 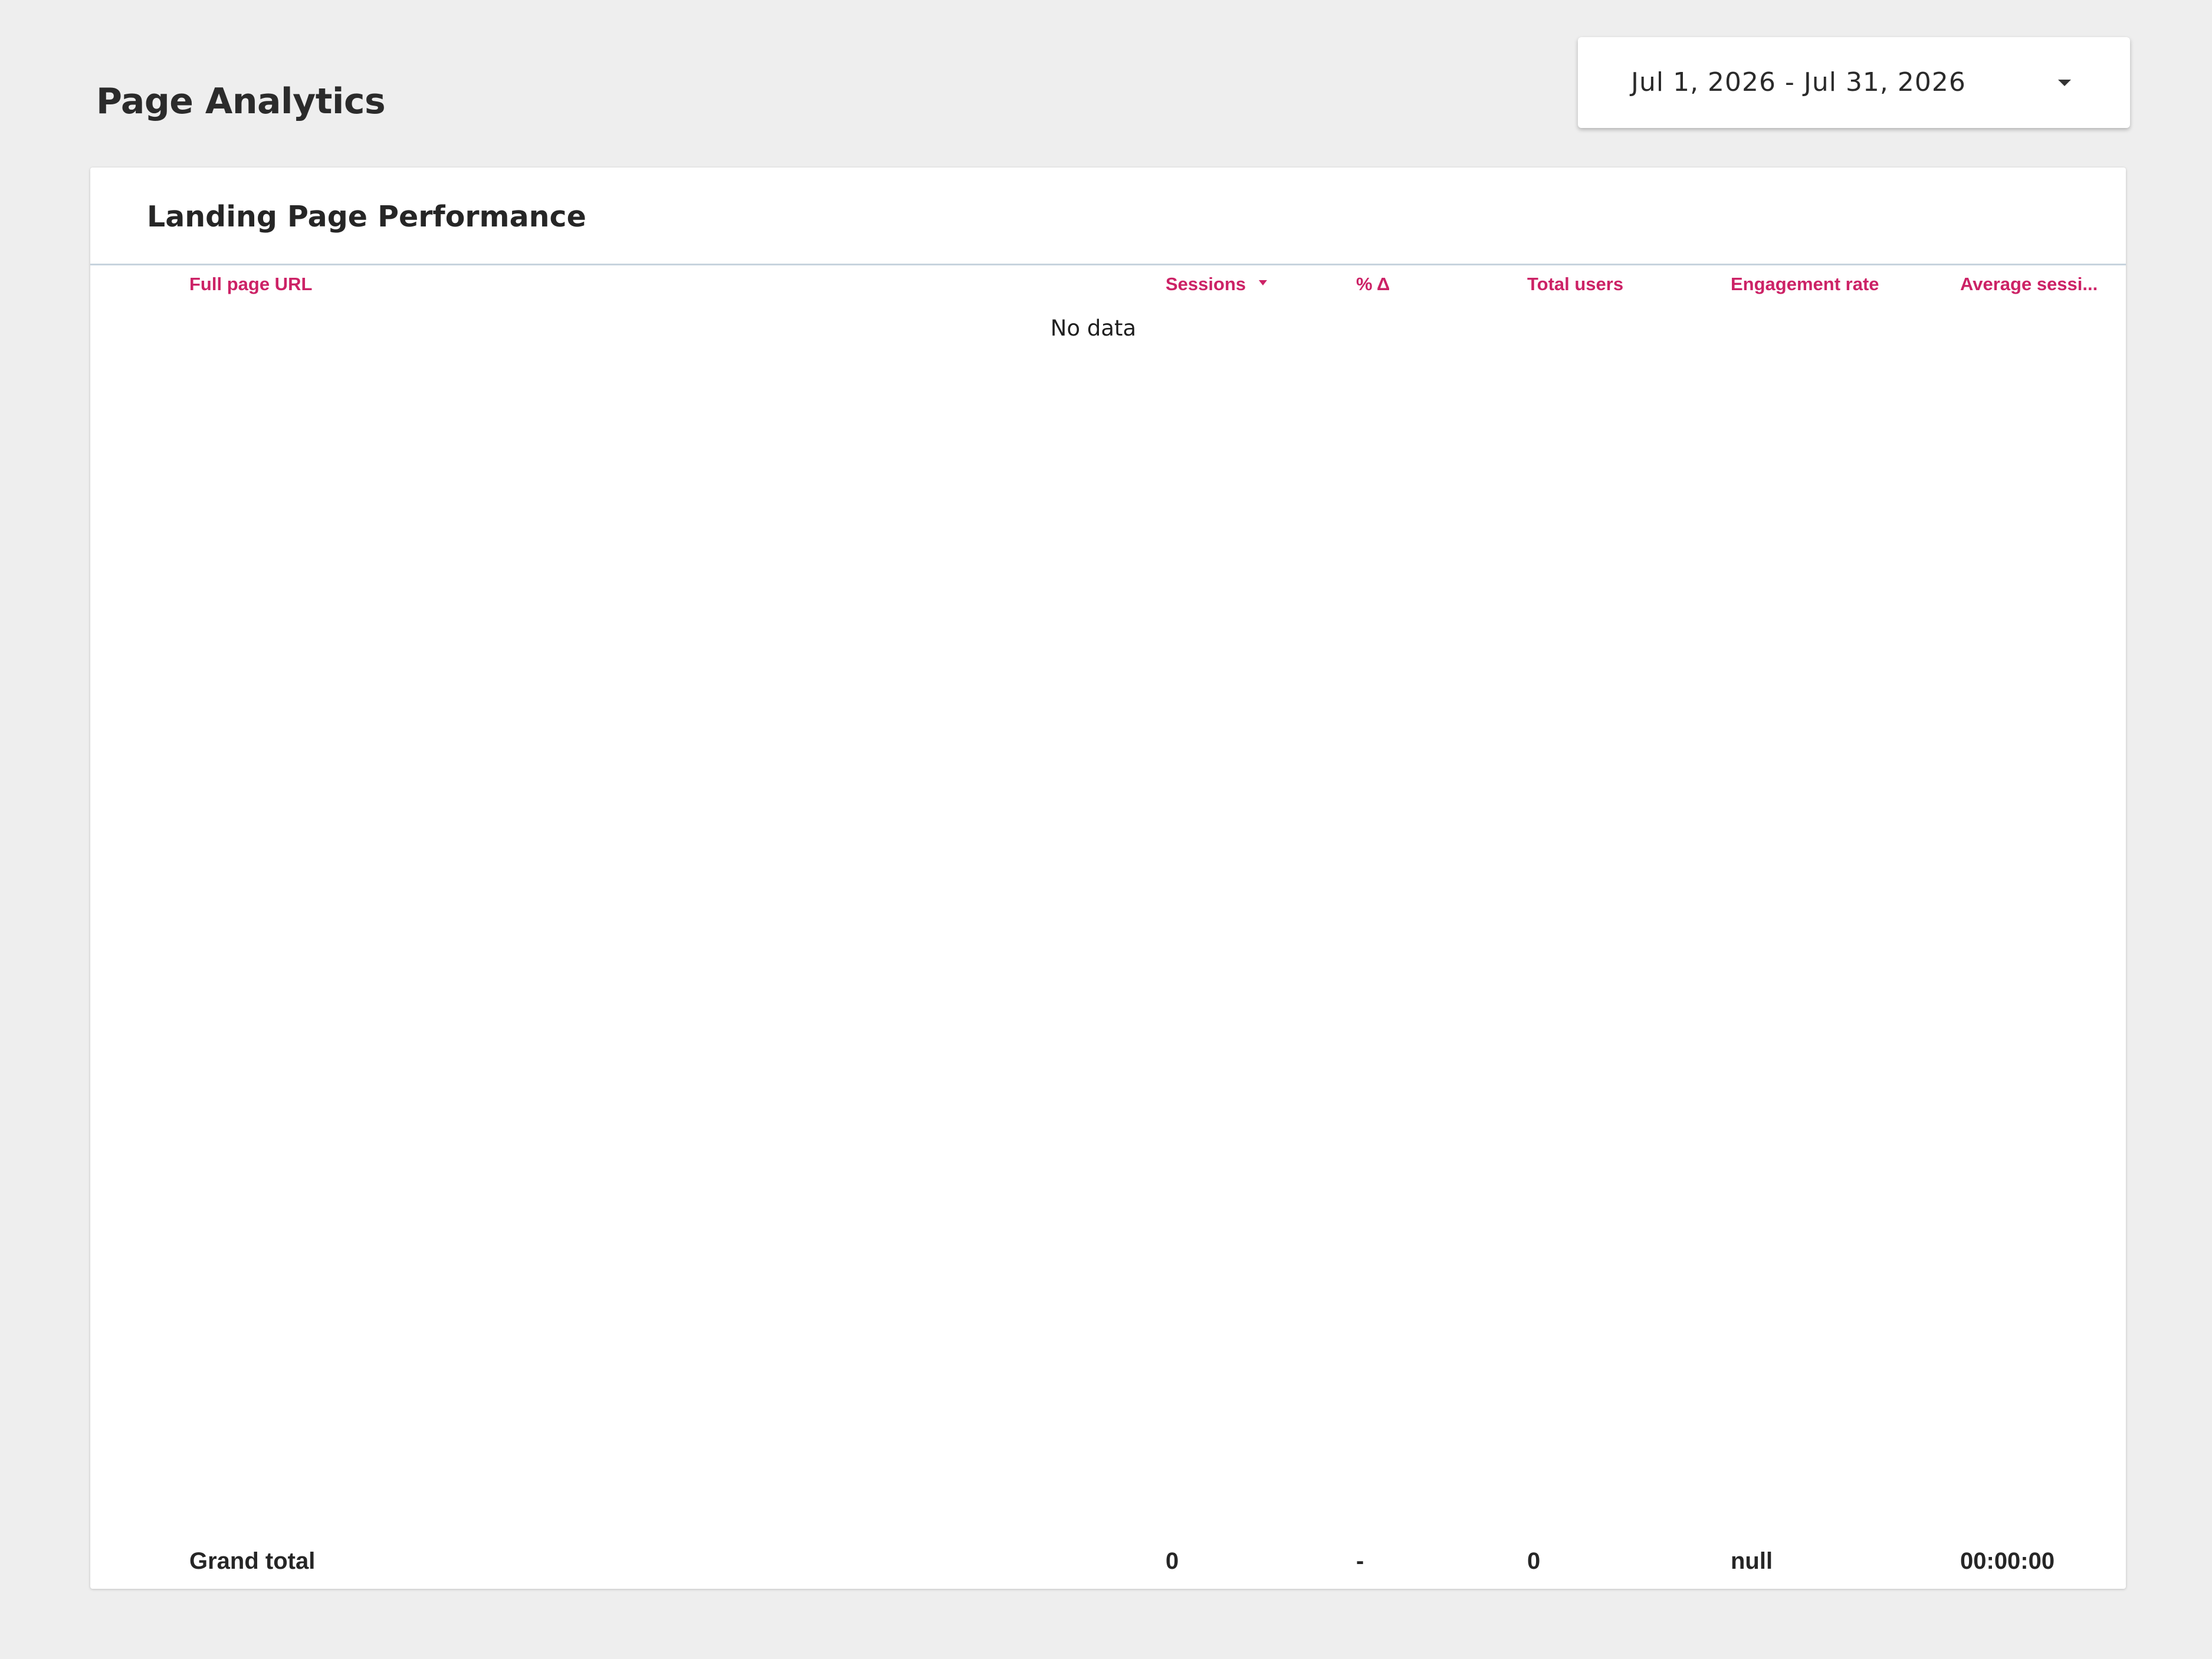 What do you see at coordinates (2007, 1561) in the screenshot?
I see `grand-total-average-session: 00:00:00` at bounding box center [2007, 1561].